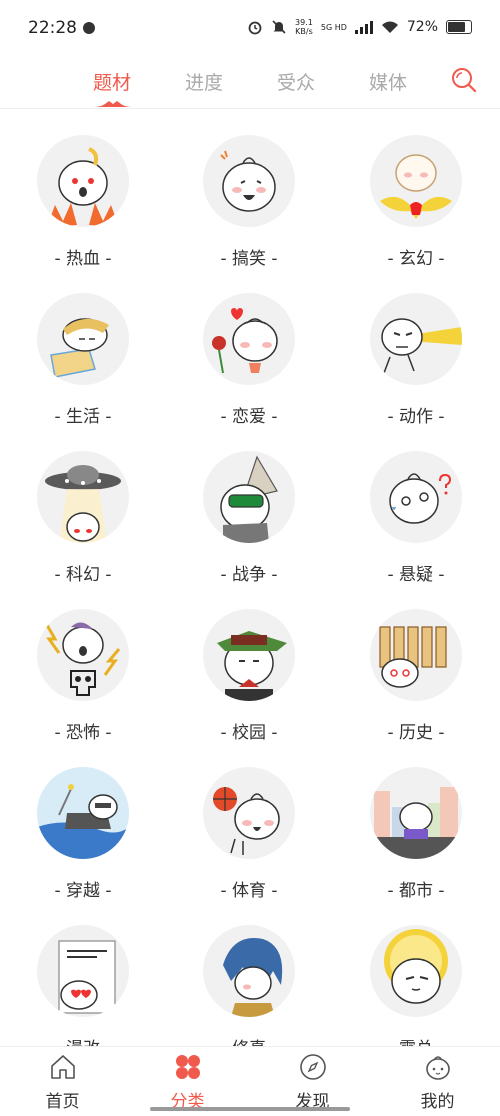 Image resolution: width=500 pixels, height=1116 pixels. Describe the element at coordinates (249, 1040) in the screenshot. I see `category-label: - 修真 -` at that location.